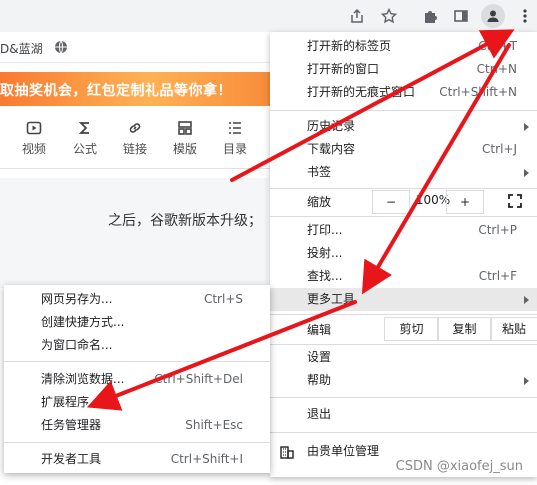  Describe the element at coordinates (411, 329) in the screenshot. I see `cut-button: 剪切` at that location.